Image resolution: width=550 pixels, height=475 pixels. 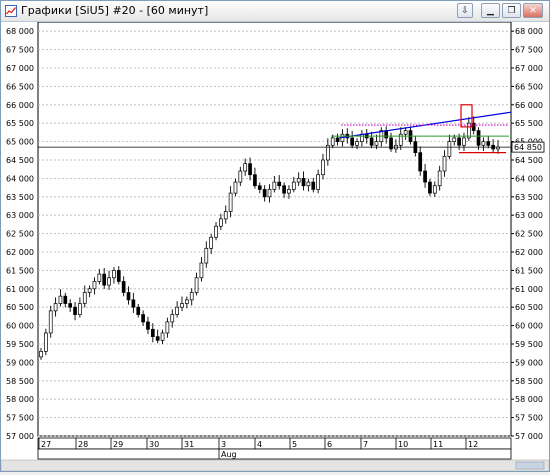 I want to click on x-day-label: 30, so click(x=154, y=444).